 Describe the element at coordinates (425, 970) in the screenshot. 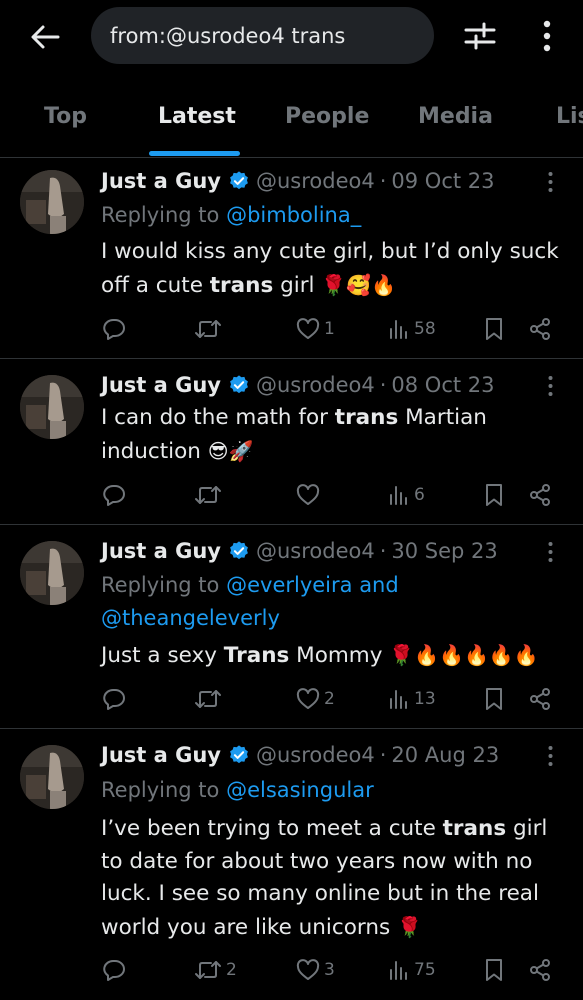

I see `view-count: 75` at that location.